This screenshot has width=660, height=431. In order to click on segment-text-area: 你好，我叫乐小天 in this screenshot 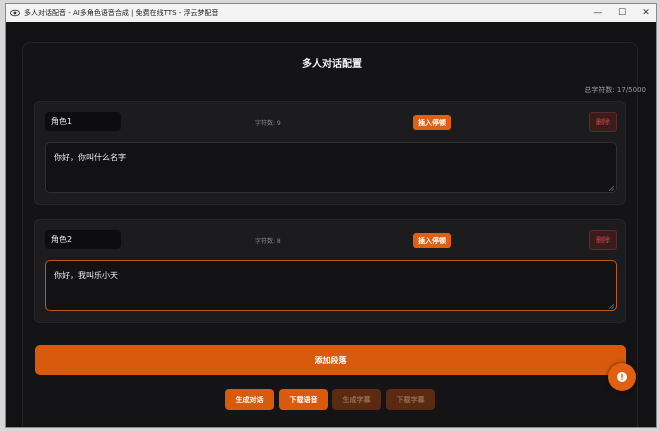, I will do `click(331, 285)`.